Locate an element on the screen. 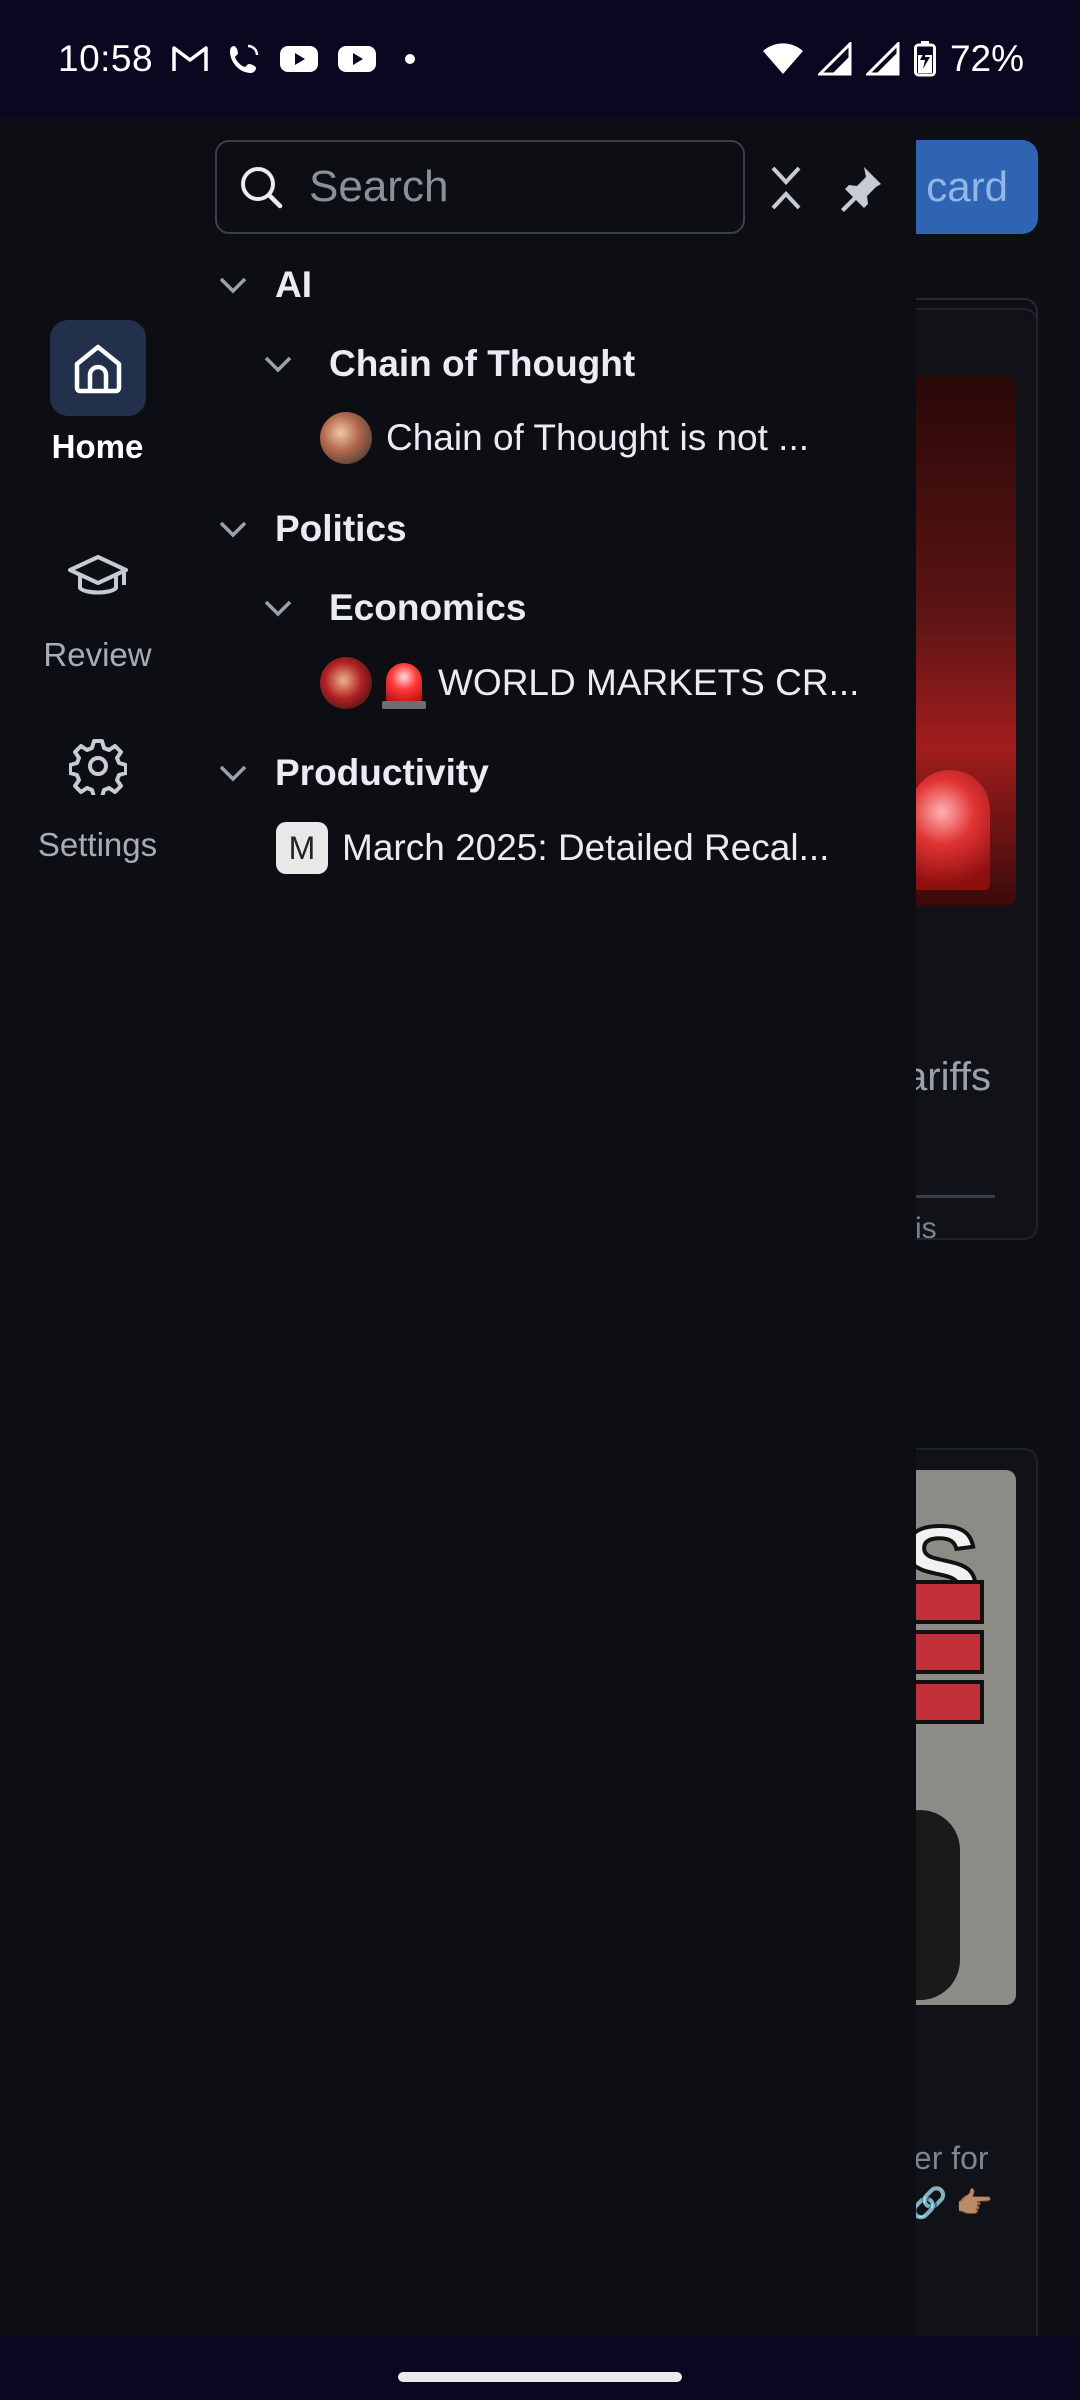 The width and height of the screenshot is (1080, 2400). rail-item-home: Home is located at coordinates (97, 393).